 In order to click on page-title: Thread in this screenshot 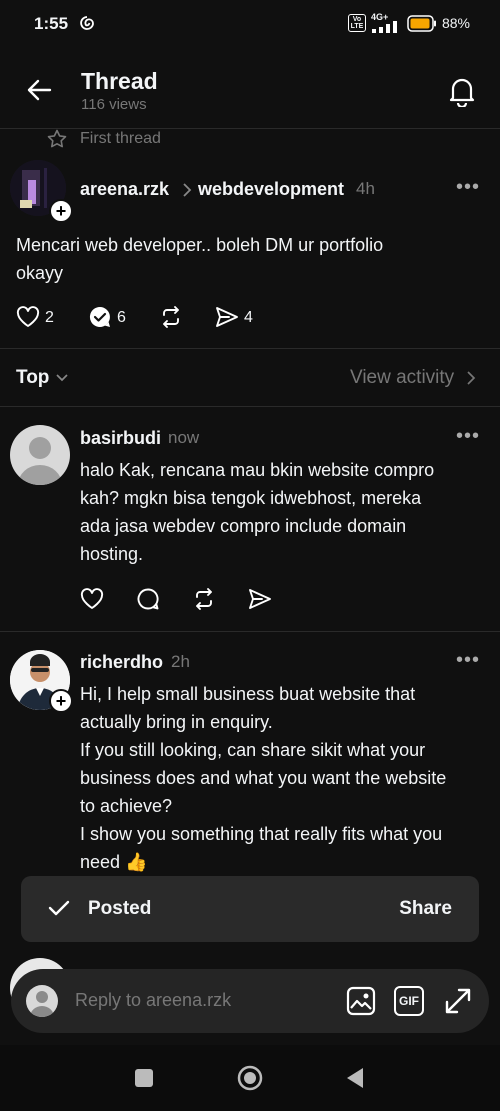, I will do `click(119, 81)`.